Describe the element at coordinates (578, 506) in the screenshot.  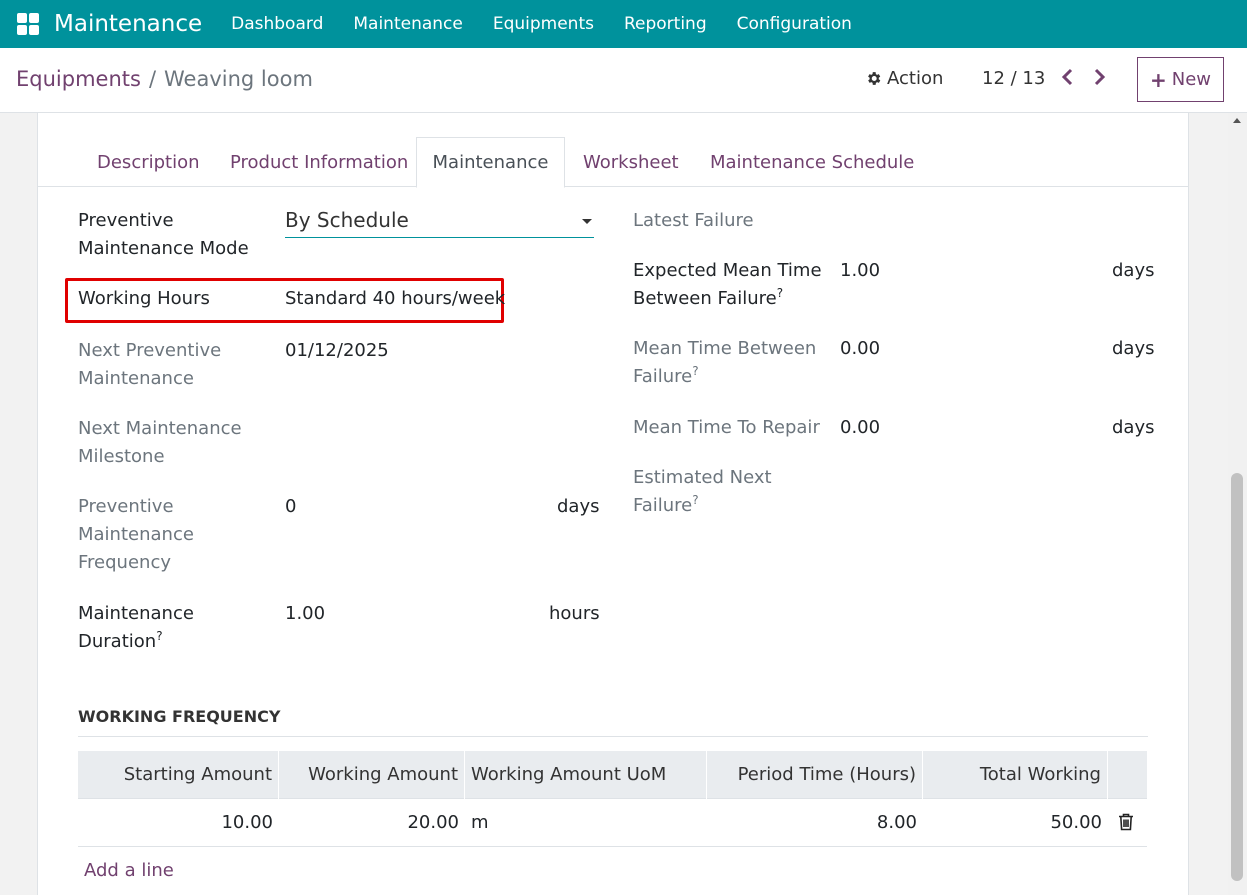
I see `pm-frequency-unit: days` at that location.